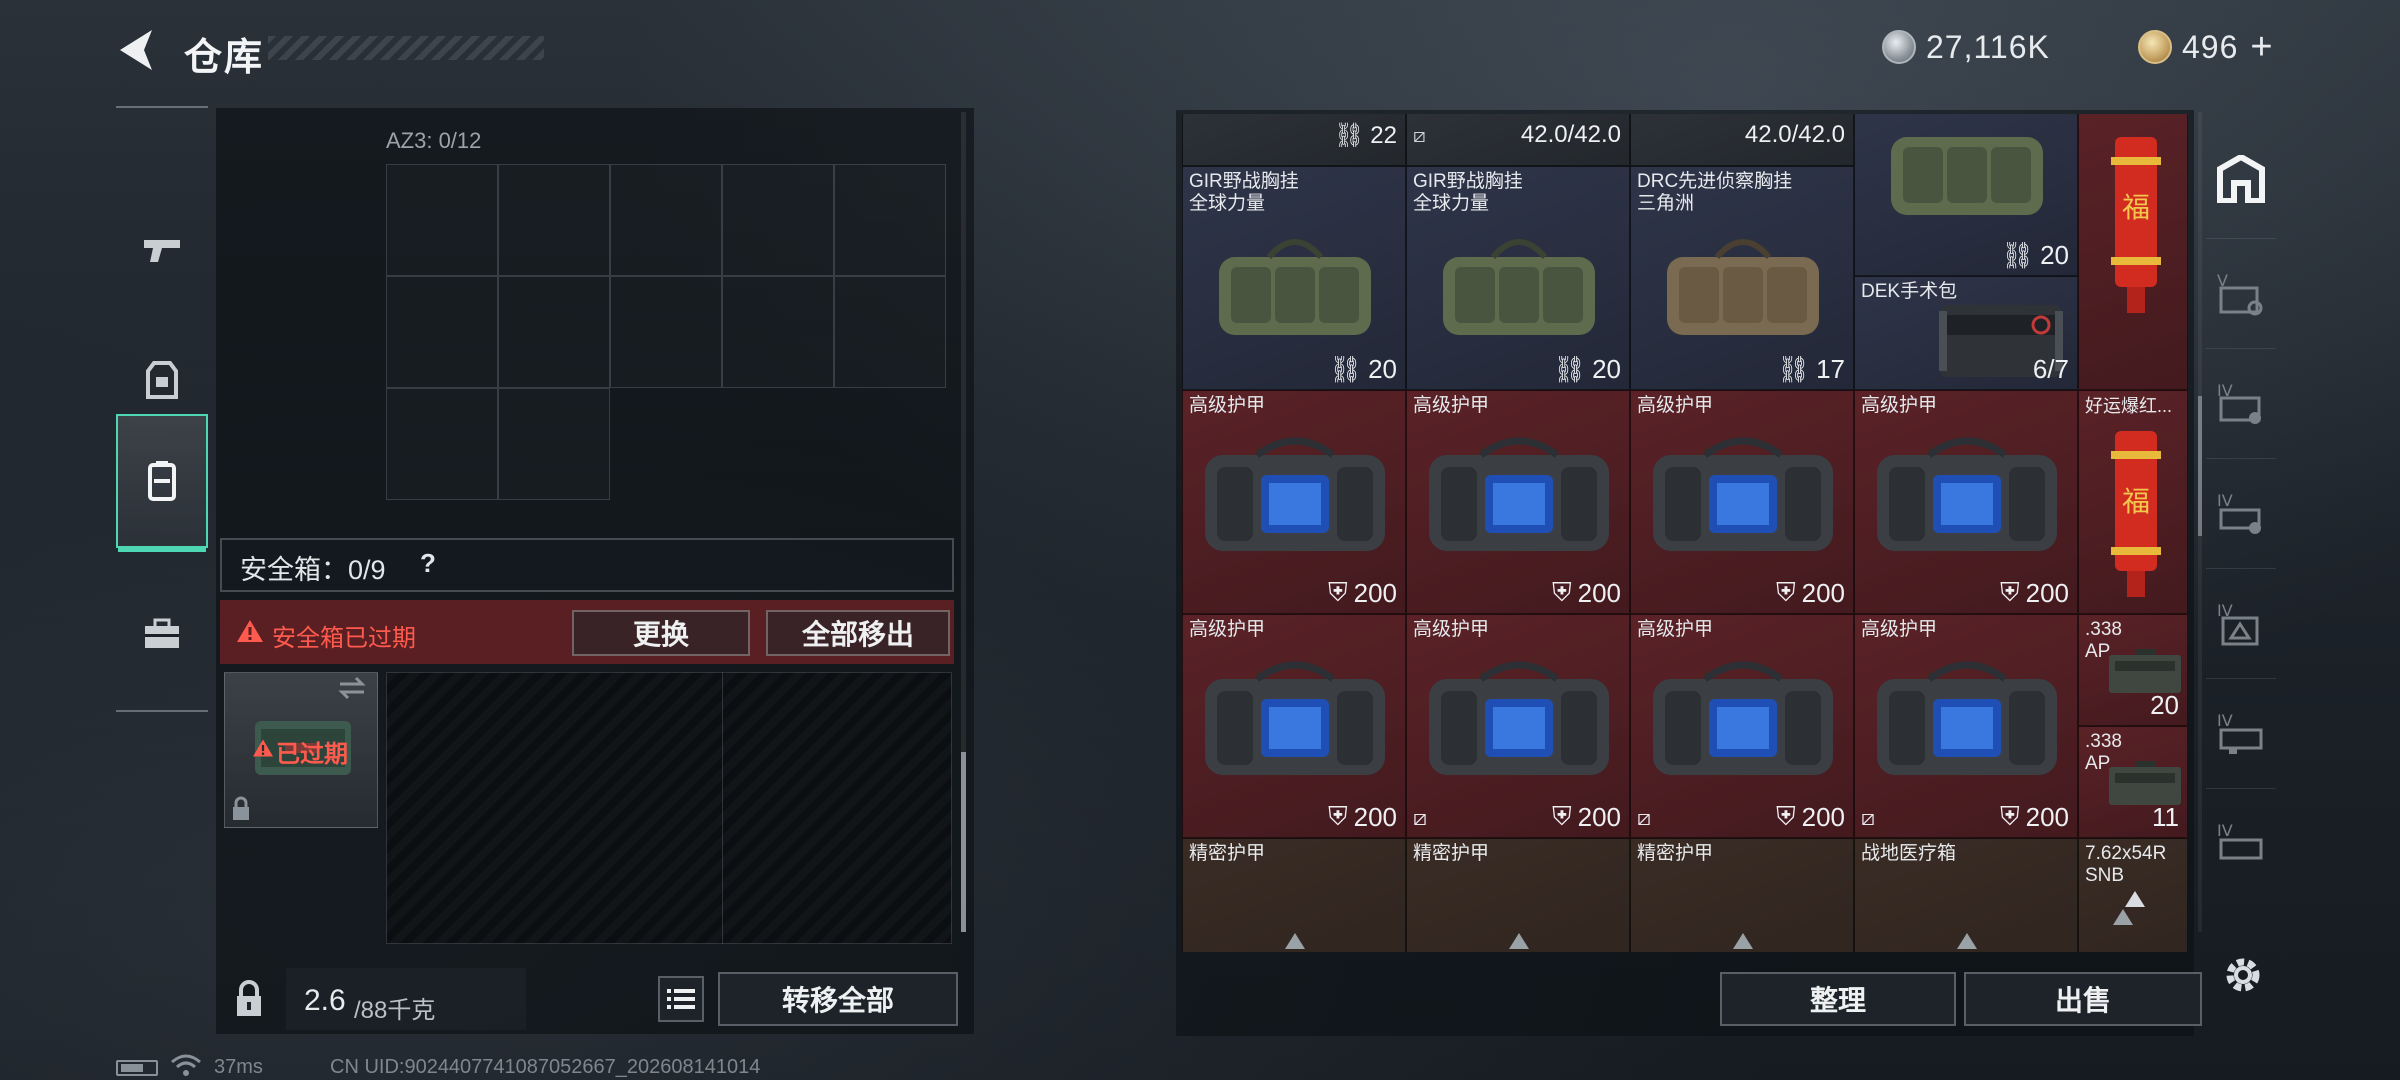 Image resolution: width=2400 pixels, height=1080 pixels. I want to click on transfer-all-button: 转移全部, so click(838, 999).